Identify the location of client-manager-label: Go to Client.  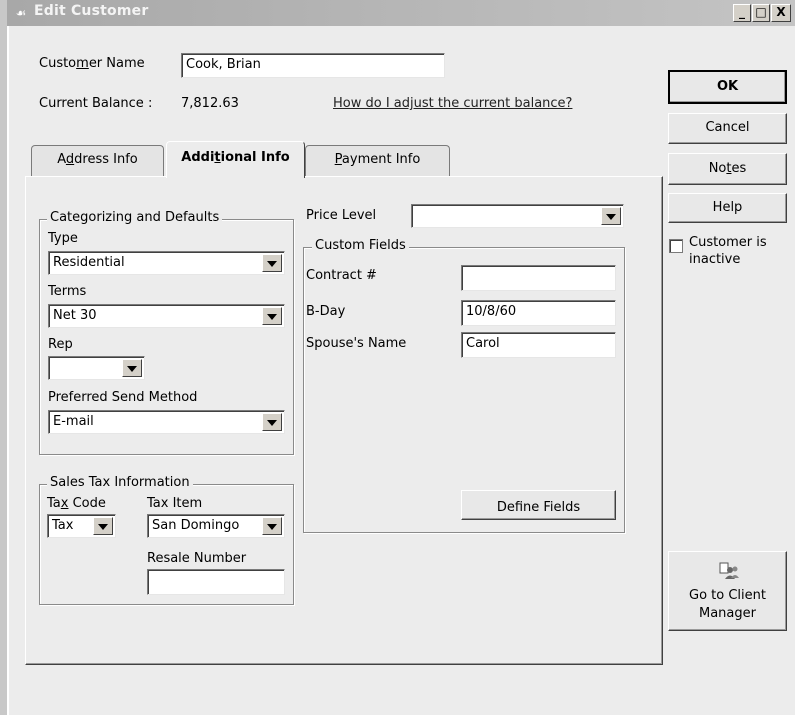
(727, 595).